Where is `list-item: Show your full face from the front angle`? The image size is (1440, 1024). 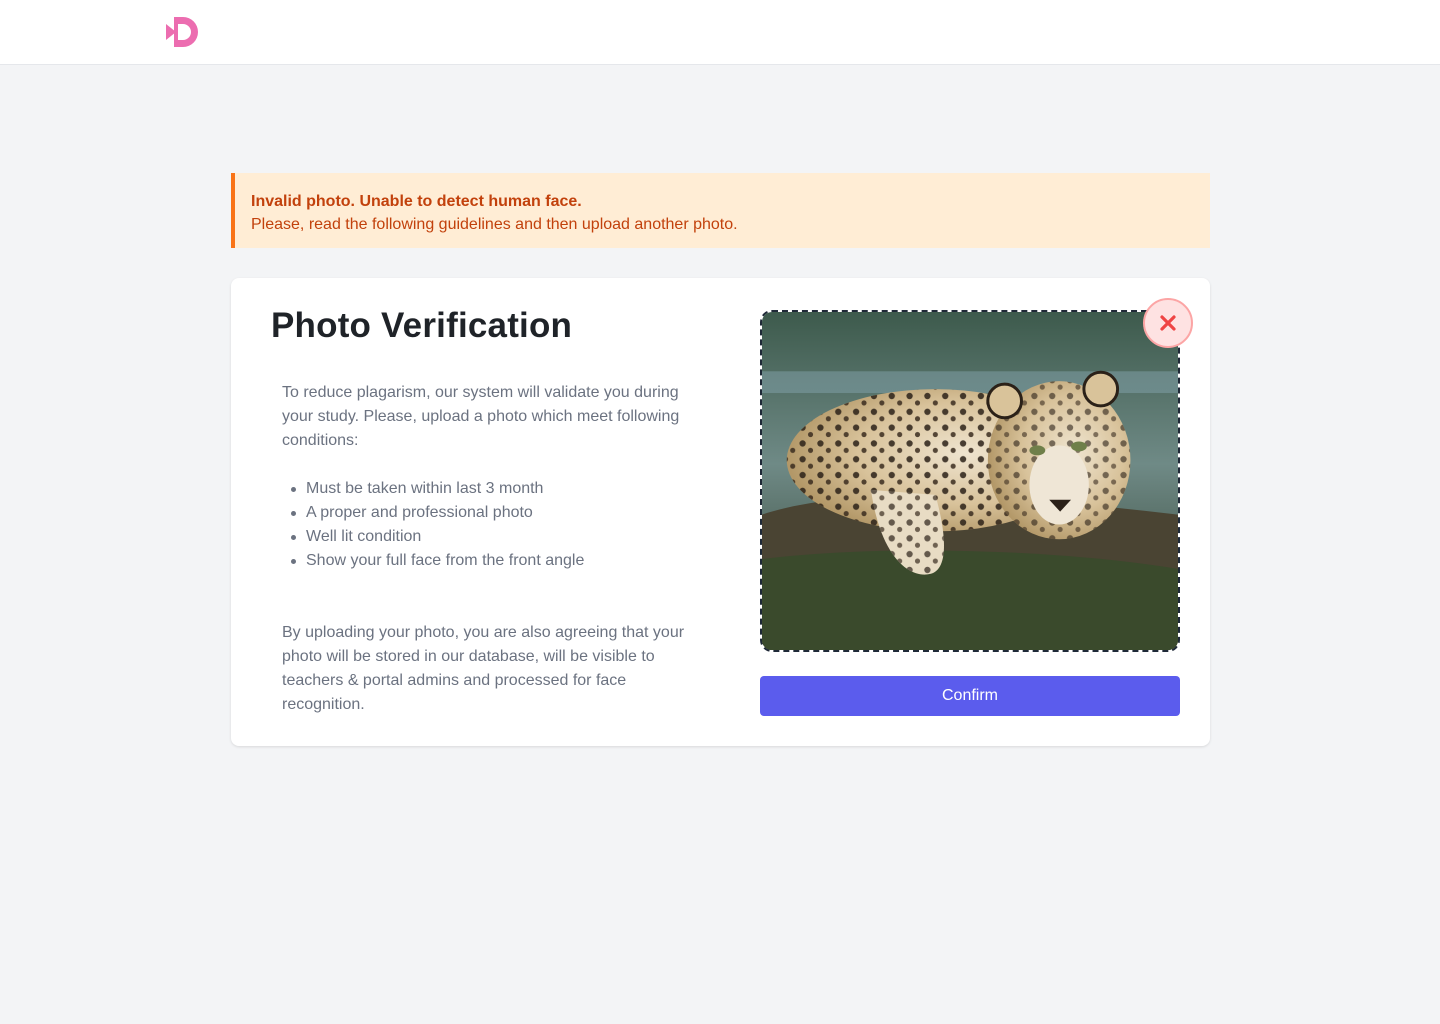
list-item: Show your full face from the front angle is located at coordinates (489, 561).